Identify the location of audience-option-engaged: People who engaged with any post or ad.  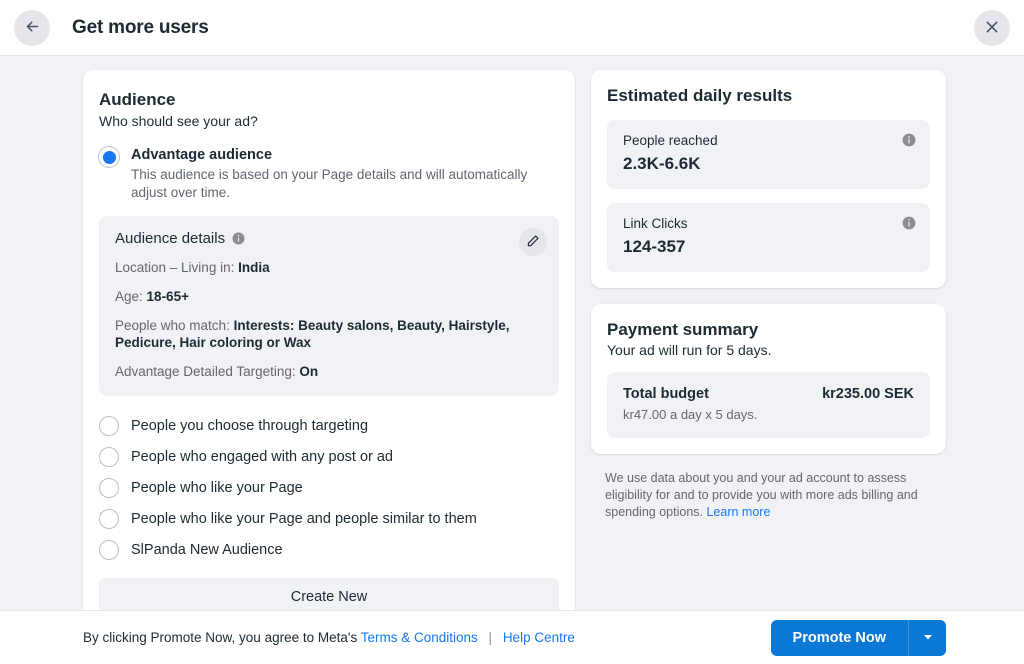
(329, 456).